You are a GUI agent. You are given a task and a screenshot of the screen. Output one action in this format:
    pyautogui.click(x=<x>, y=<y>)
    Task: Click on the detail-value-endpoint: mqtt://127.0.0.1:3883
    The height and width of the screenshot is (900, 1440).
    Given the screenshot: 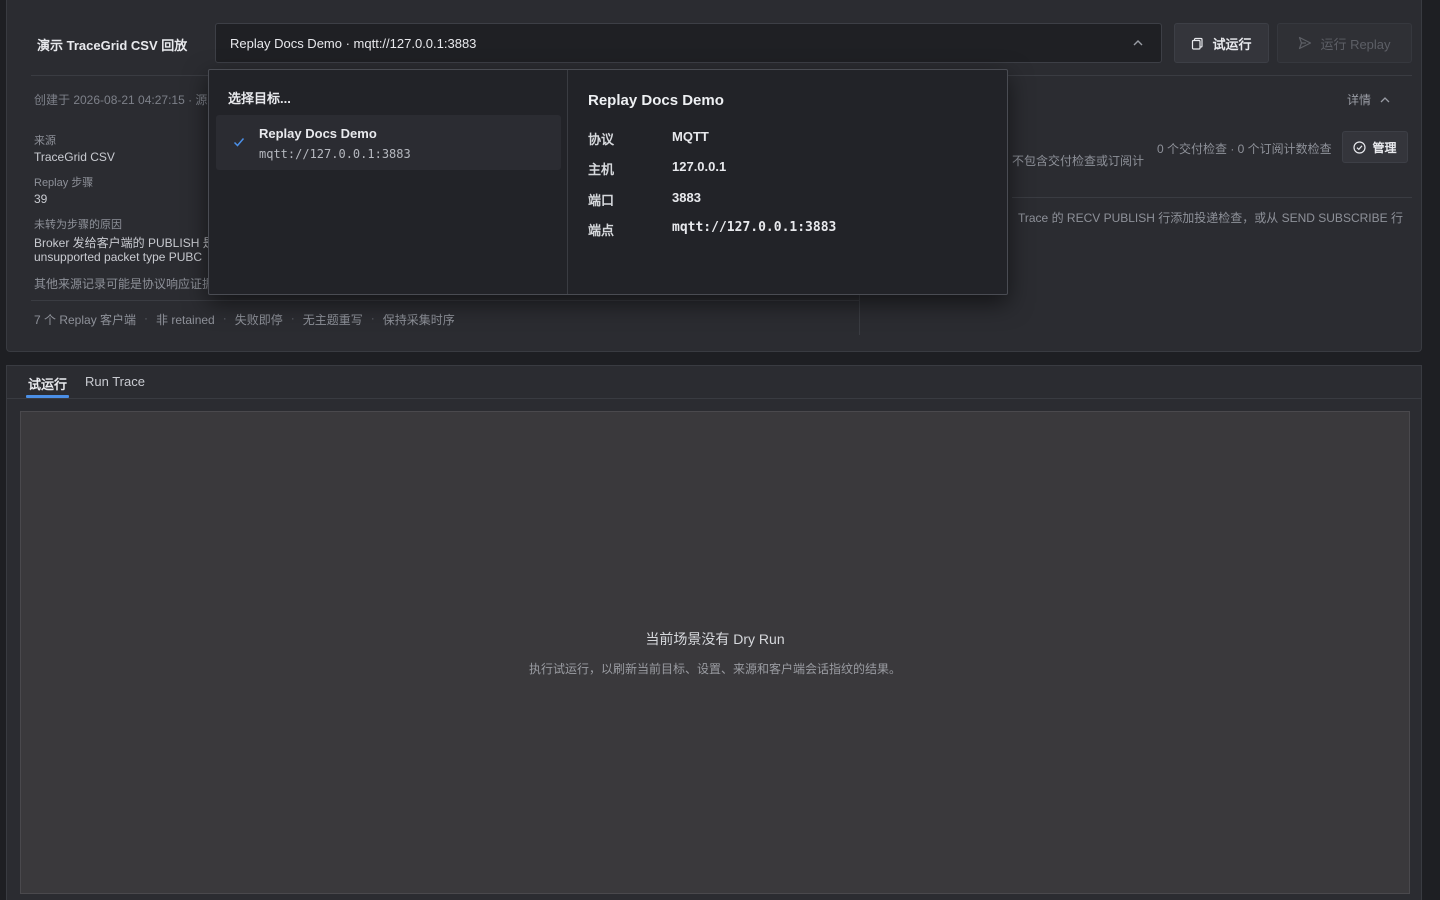 What is the action you would take?
    pyautogui.click(x=754, y=227)
    